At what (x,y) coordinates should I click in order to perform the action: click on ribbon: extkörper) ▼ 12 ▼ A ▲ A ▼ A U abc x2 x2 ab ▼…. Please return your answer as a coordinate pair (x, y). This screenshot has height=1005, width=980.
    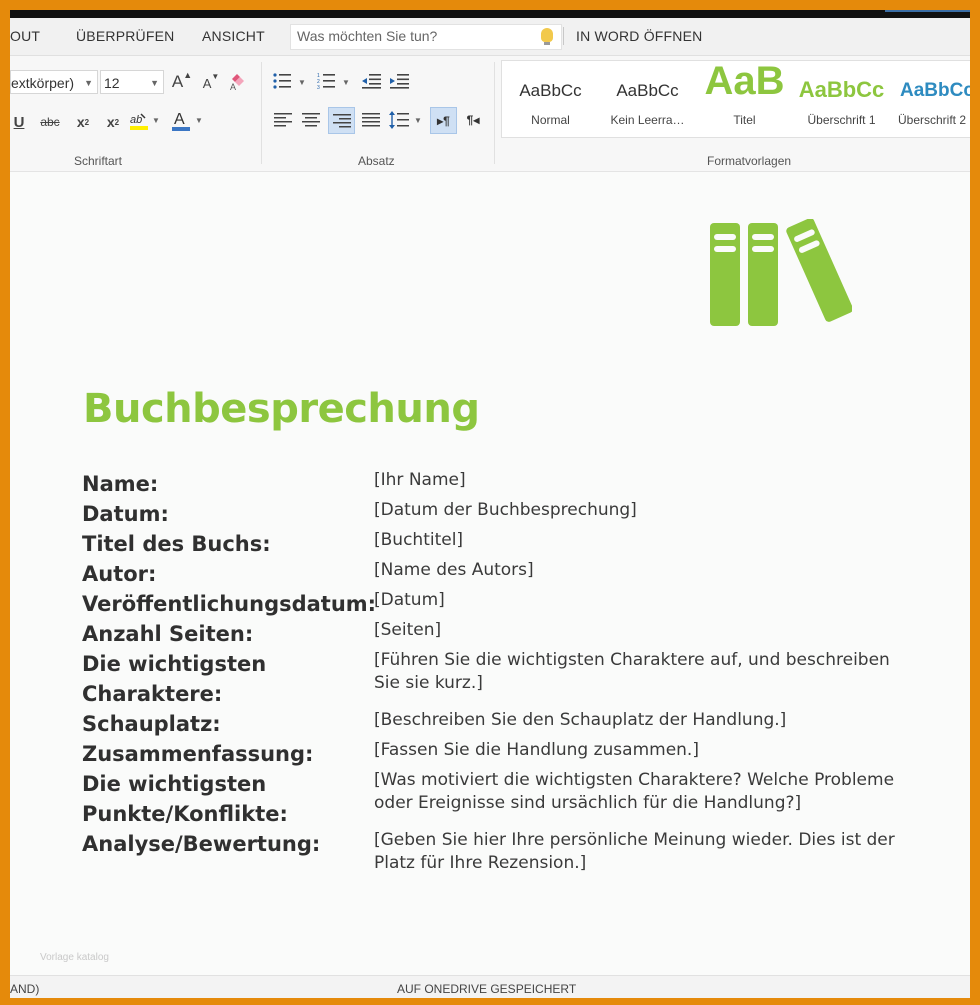
    Looking at the image, I should click on (490, 114).